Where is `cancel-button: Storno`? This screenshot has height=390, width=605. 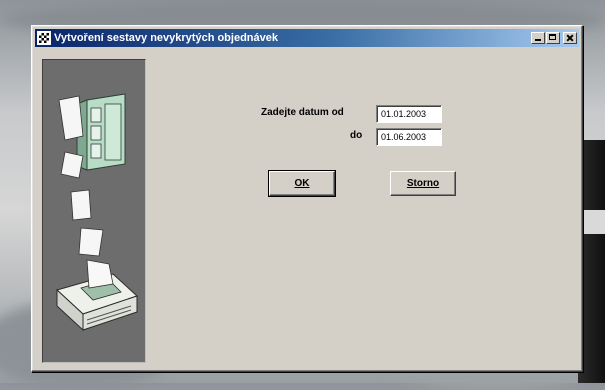
cancel-button: Storno is located at coordinates (423, 183).